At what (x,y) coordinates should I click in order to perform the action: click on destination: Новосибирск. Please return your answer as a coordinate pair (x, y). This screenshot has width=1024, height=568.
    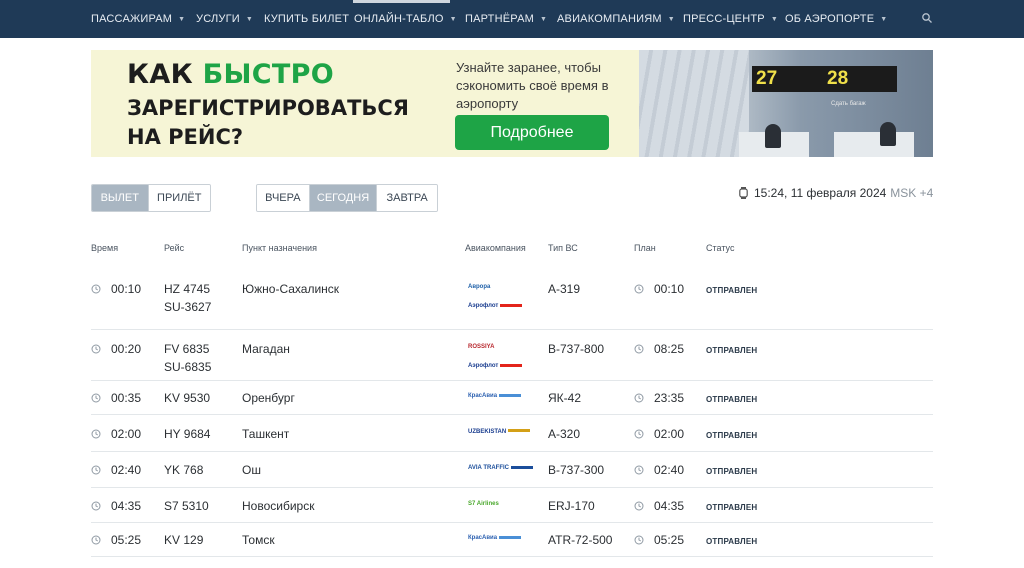
    Looking at the image, I should click on (278, 505).